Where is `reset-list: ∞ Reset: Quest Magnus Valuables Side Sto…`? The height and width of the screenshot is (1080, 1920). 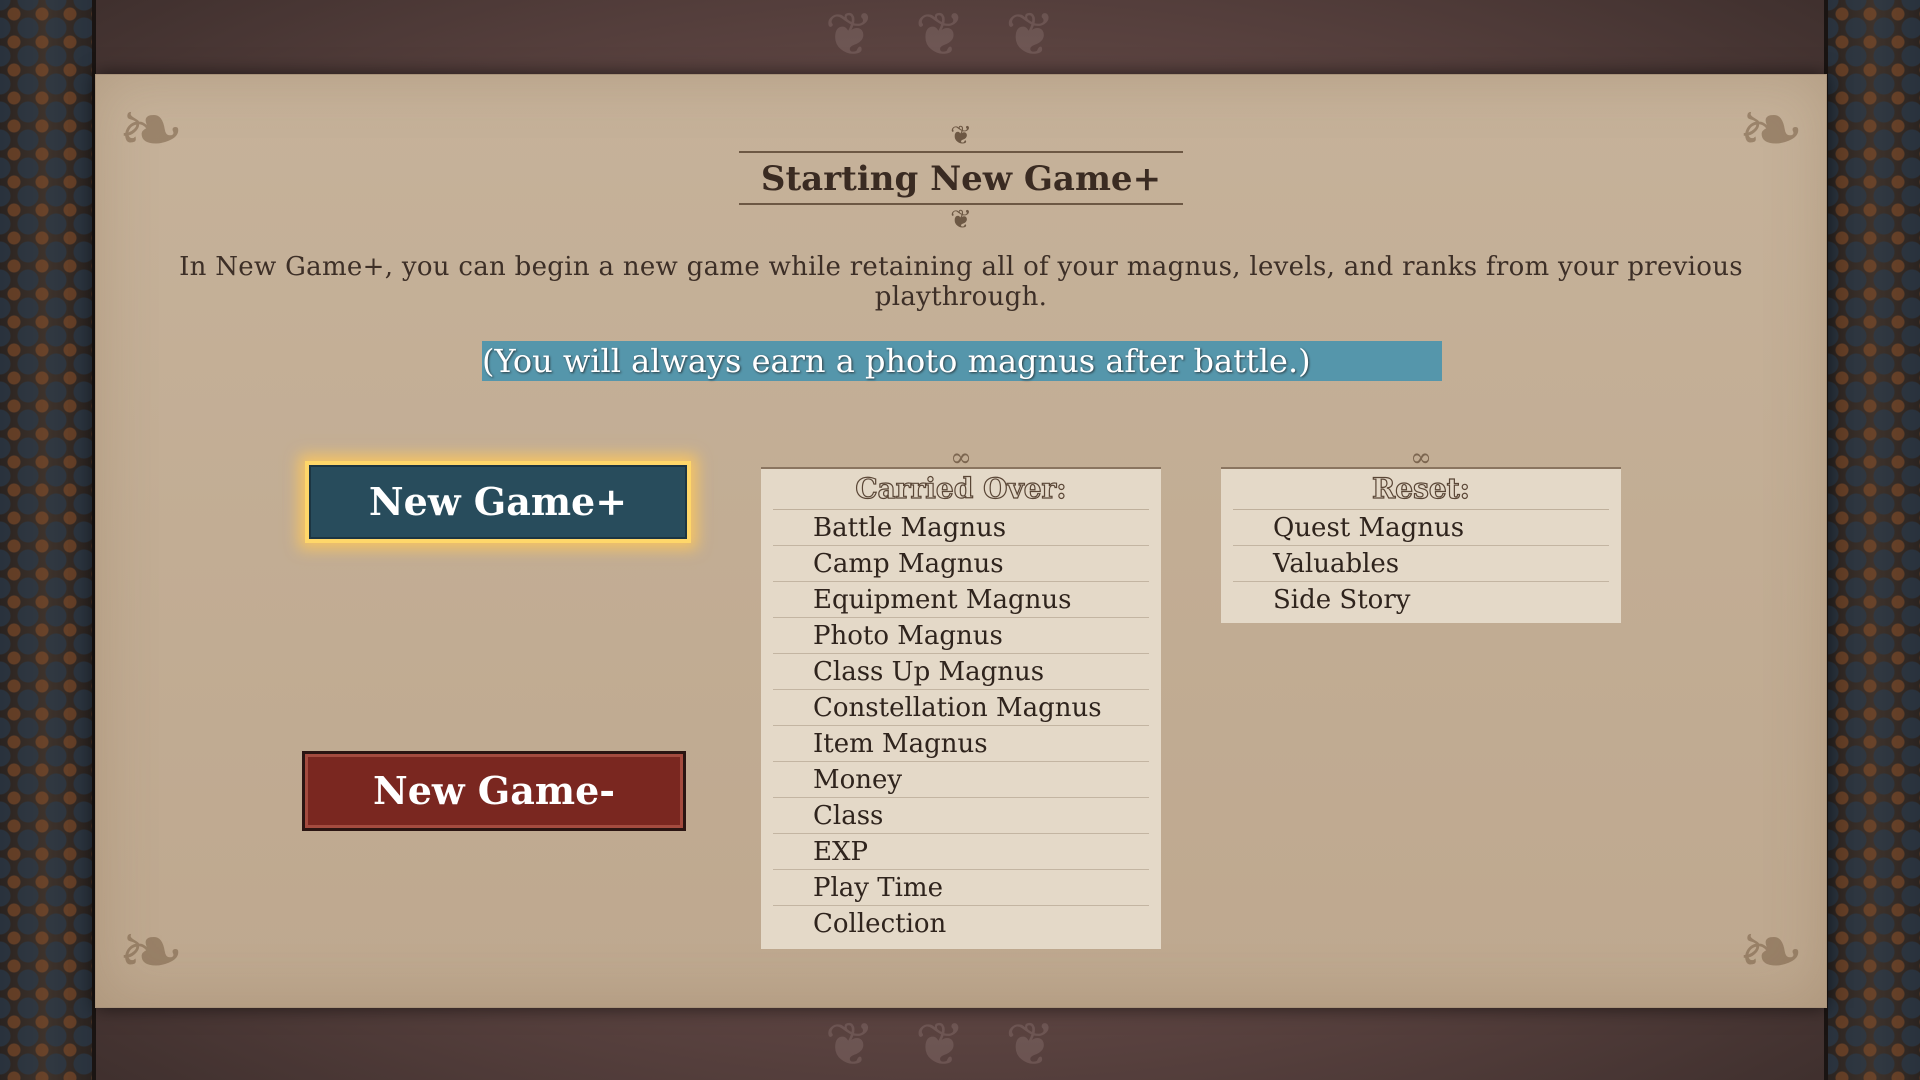 reset-list: ∞ Reset: Quest Magnus Valuables Side Sto… is located at coordinates (1421, 533).